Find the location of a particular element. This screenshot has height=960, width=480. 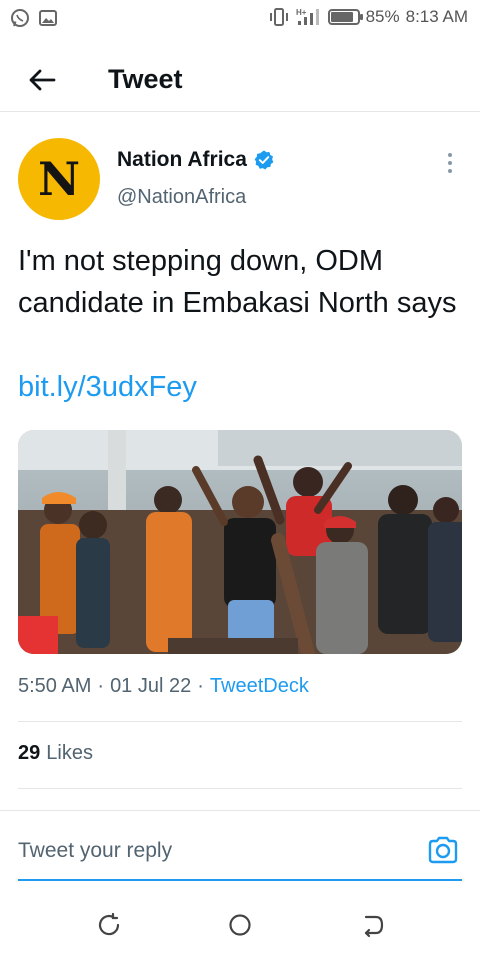

reply-input-underline is located at coordinates (240, 880).